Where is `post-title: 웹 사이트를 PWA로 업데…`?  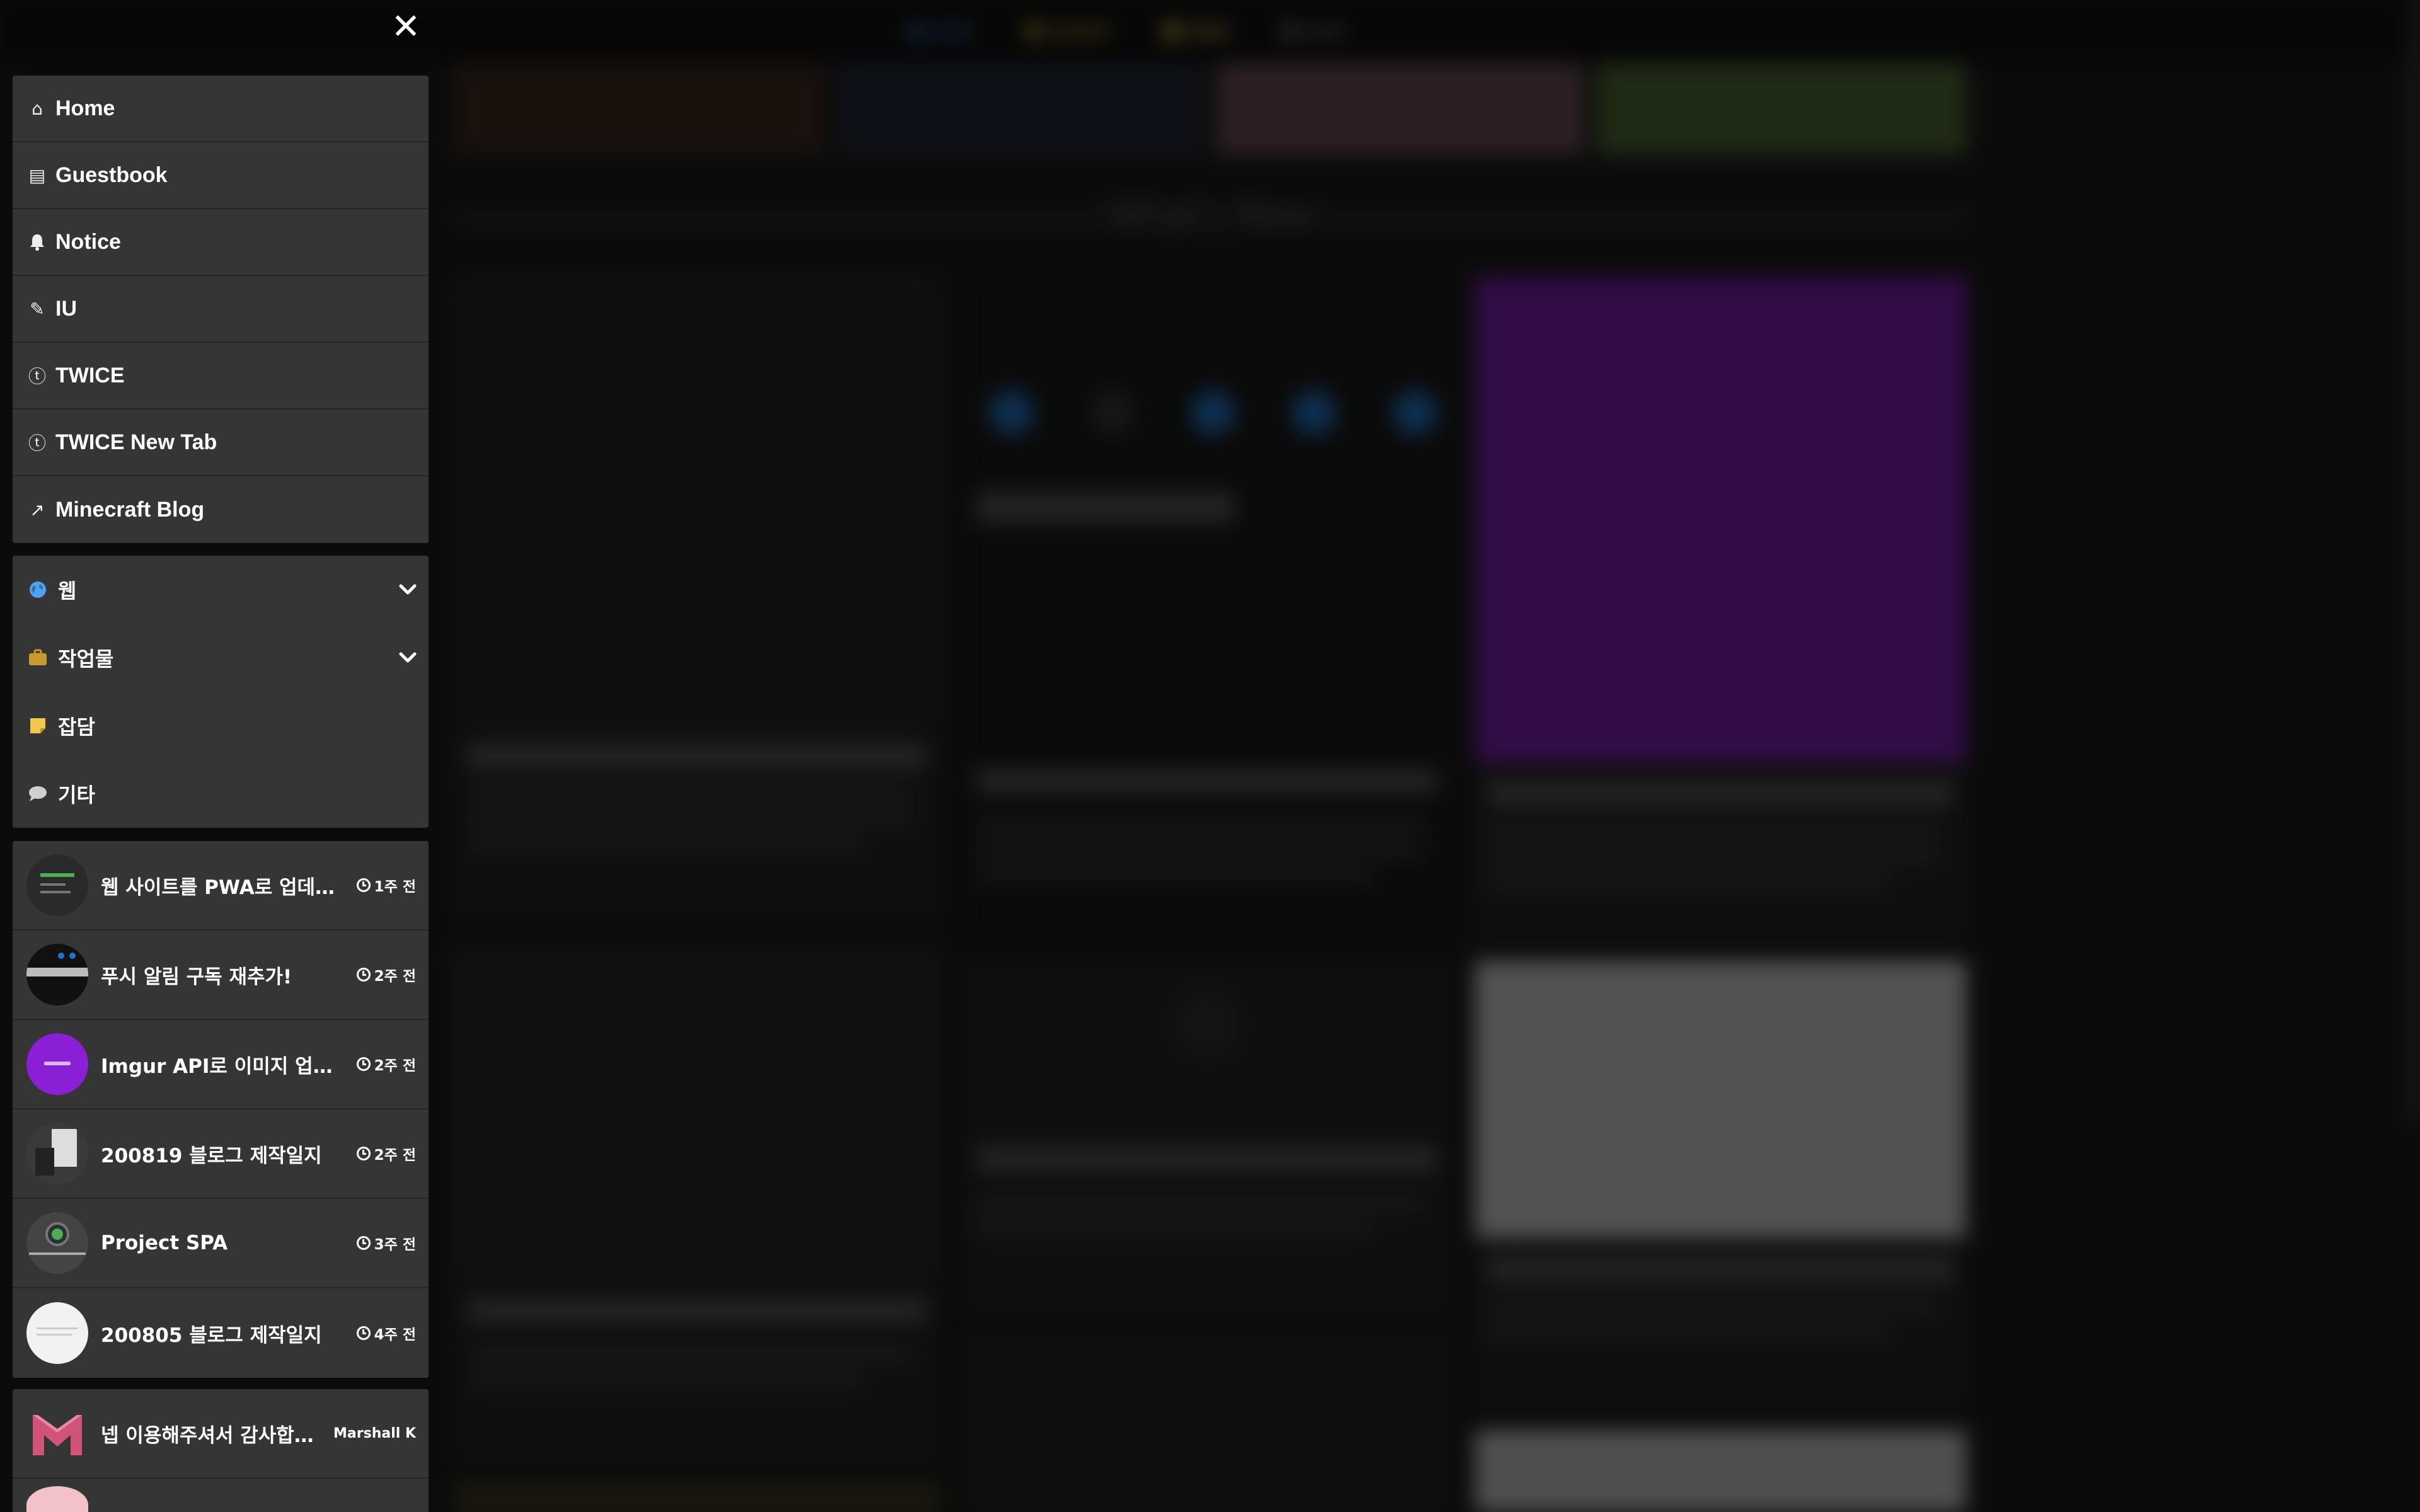
post-title: 웹 사이트를 PWA로 업데… is located at coordinates (218, 887).